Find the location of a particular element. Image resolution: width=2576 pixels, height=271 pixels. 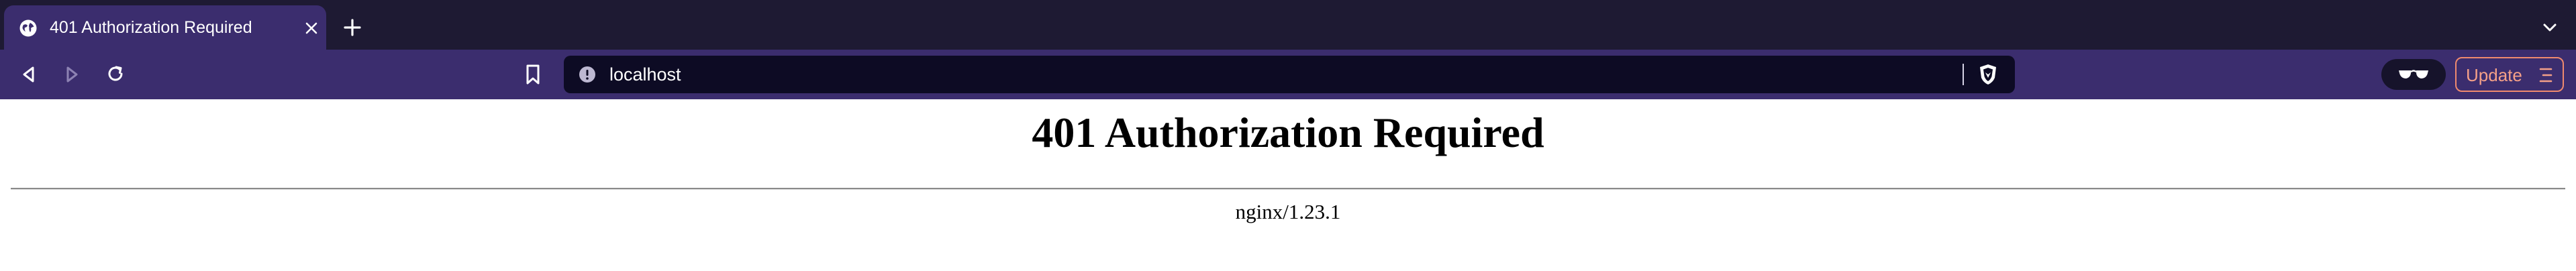

vpn-button is located at coordinates (2413, 75).